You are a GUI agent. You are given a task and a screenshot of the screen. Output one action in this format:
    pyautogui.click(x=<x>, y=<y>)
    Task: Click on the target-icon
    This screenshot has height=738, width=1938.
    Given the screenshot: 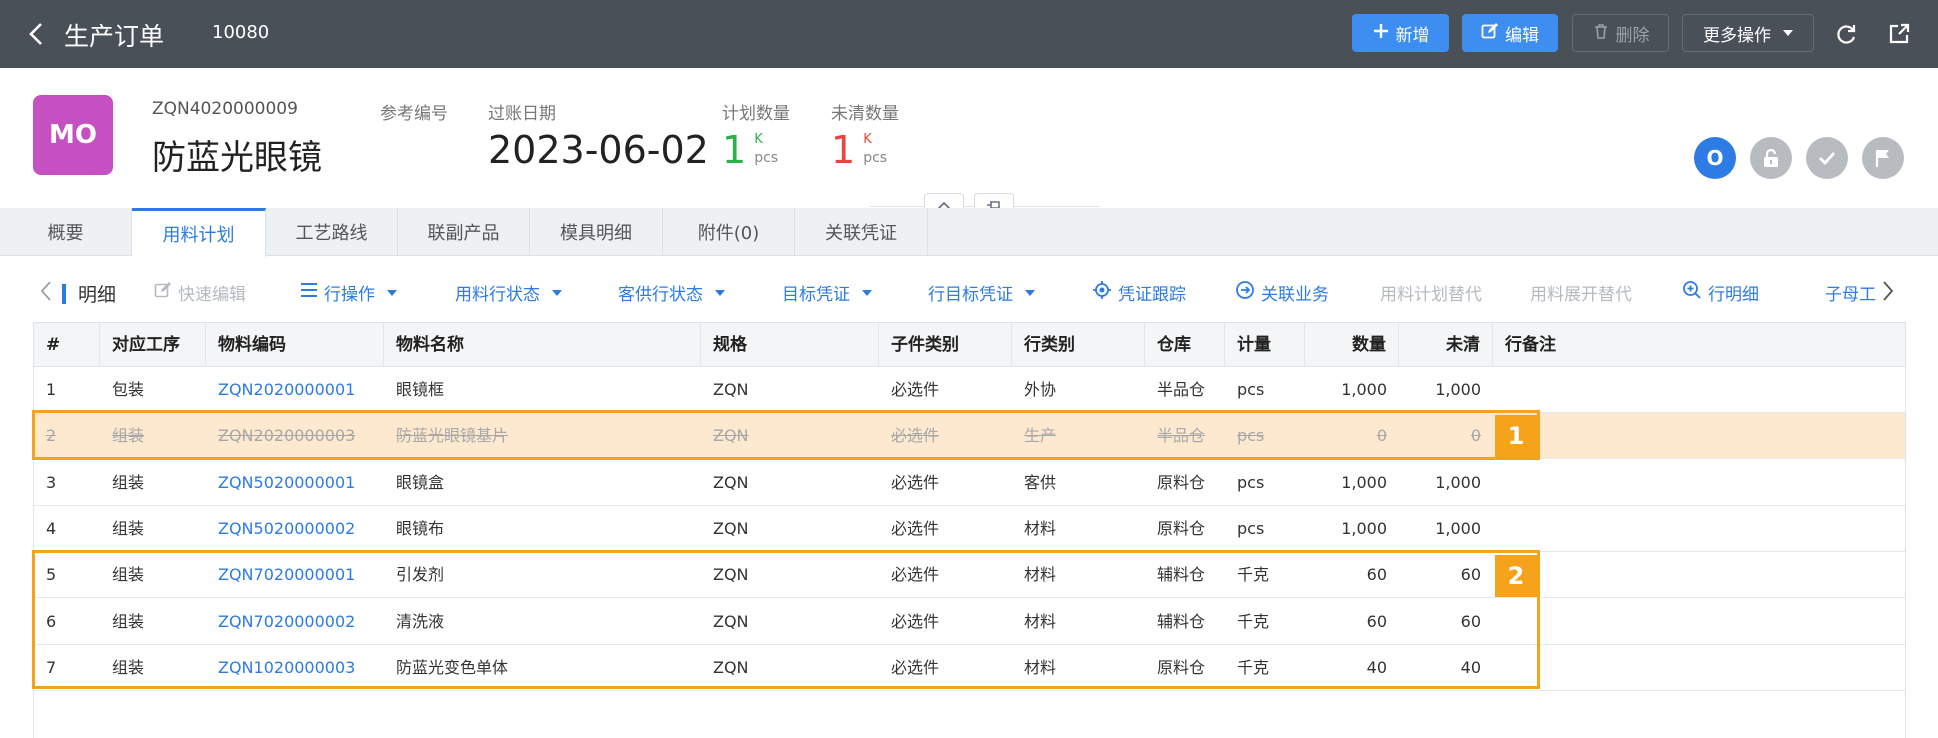 What is the action you would take?
    pyautogui.click(x=1102, y=292)
    